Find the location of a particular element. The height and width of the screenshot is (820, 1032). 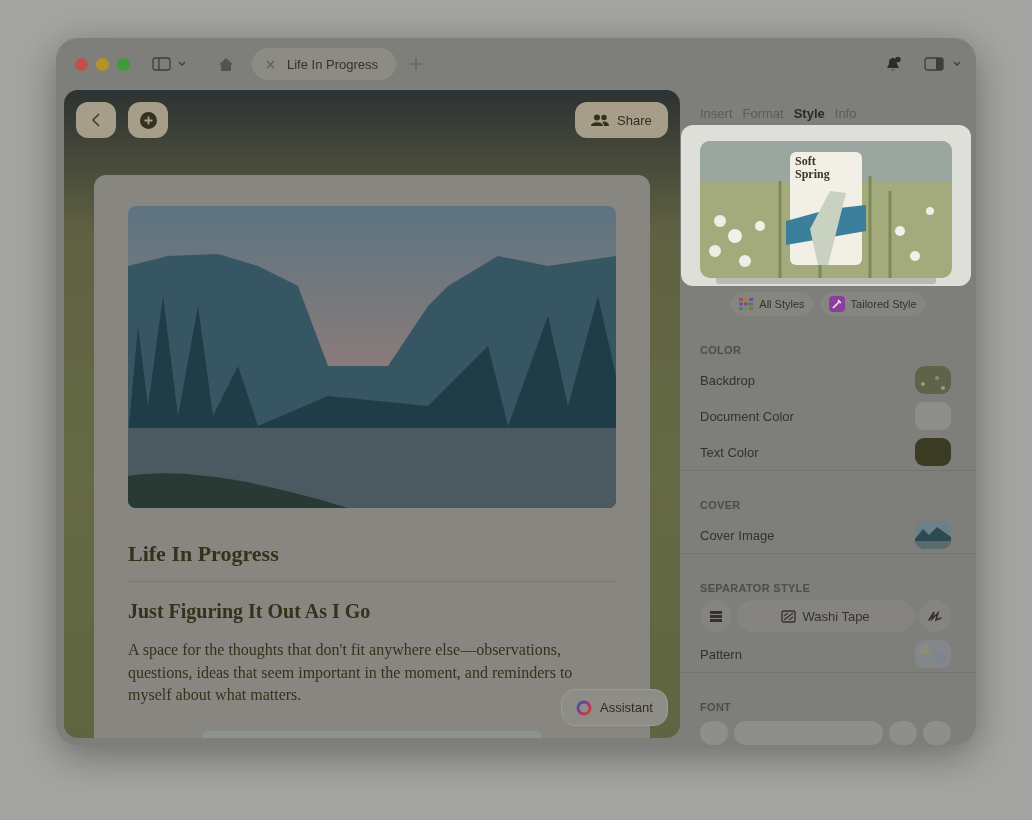

assistant-button: Assistant is located at coordinates (614, 707).